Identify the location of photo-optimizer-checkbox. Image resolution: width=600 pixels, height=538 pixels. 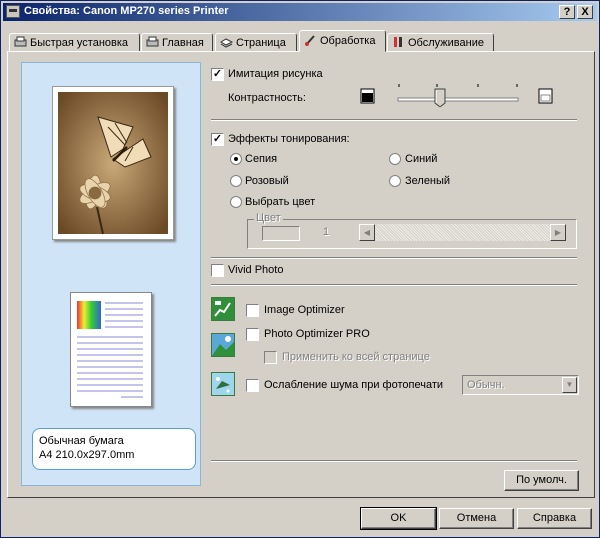
(252, 334).